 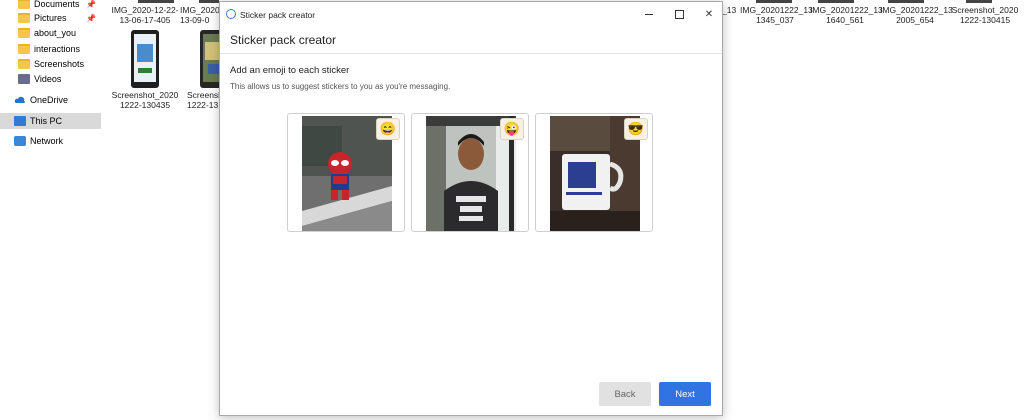 What do you see at coordinates (145, 20) in the screenshot?
I see `file-name: 13-06-17-405` at bounding box center [145, 20].